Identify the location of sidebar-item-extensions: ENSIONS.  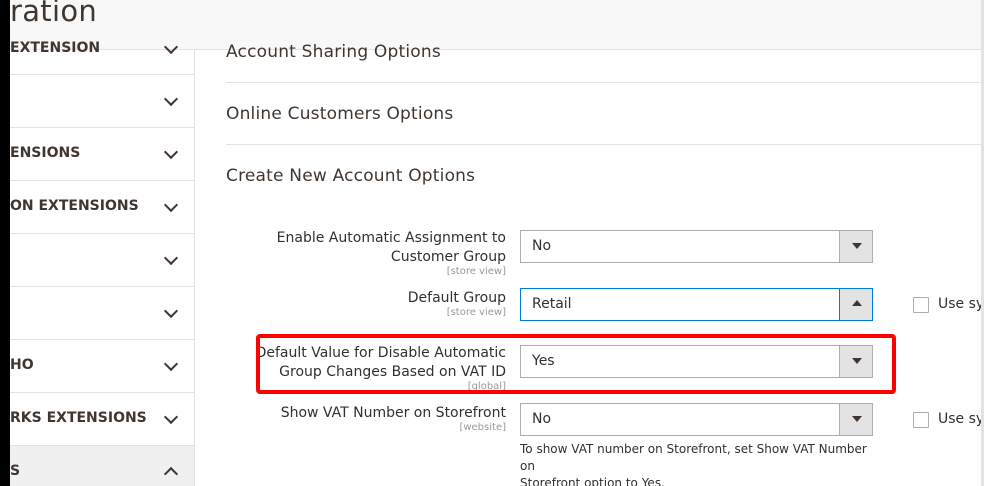
(102, 154).